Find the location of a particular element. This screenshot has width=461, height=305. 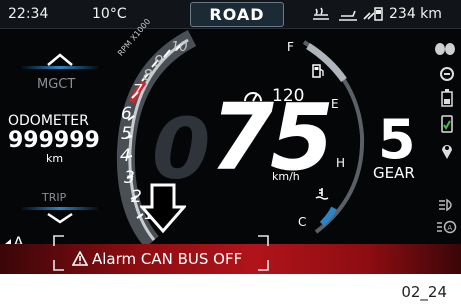

auto-headlight-icon: A is located at coordinates (447, 227).